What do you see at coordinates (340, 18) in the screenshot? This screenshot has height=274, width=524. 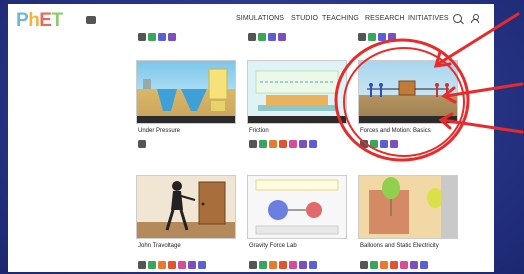 I see `nav-teaching: TEACHING` at bounding box center [340, 18].